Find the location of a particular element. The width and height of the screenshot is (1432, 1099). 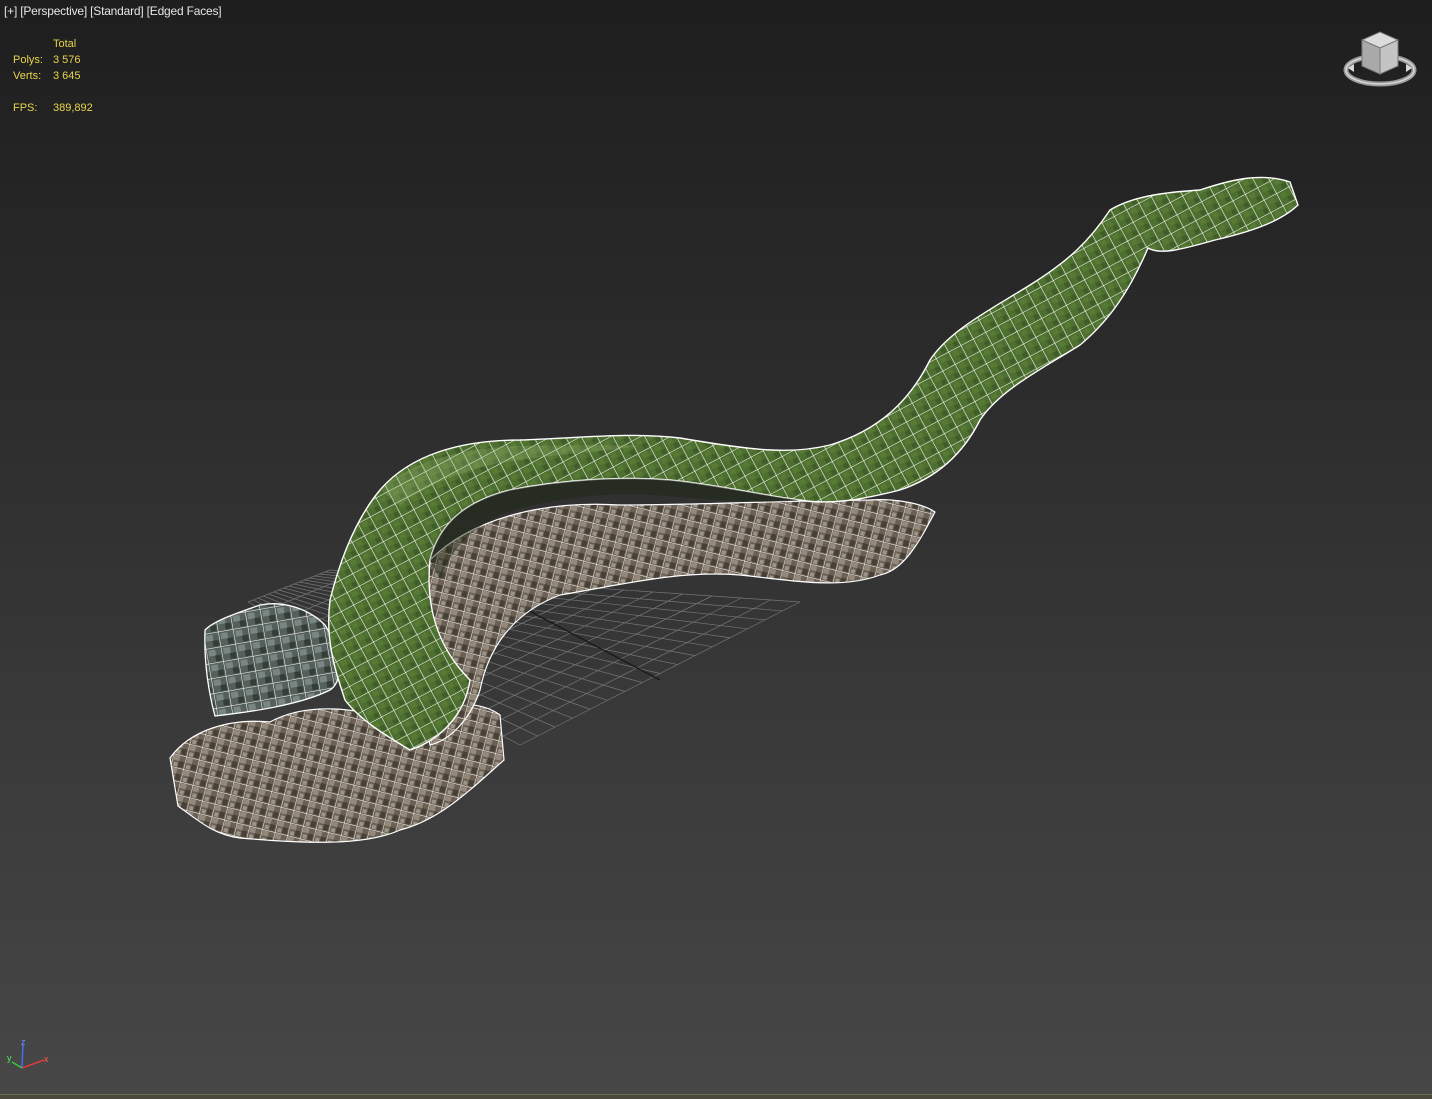

axis-z-label: z is located at coordinates (23, 1042).